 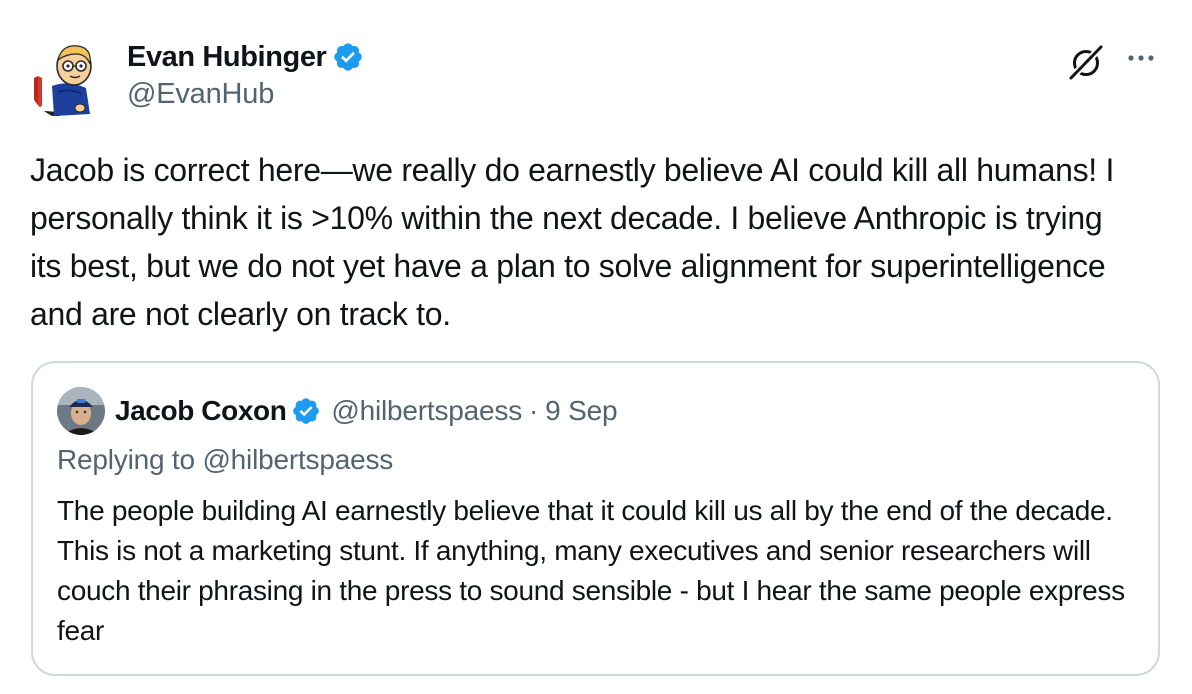 I want to click on author-name-row: Evan Hubinger, so click(x=245, y=57).